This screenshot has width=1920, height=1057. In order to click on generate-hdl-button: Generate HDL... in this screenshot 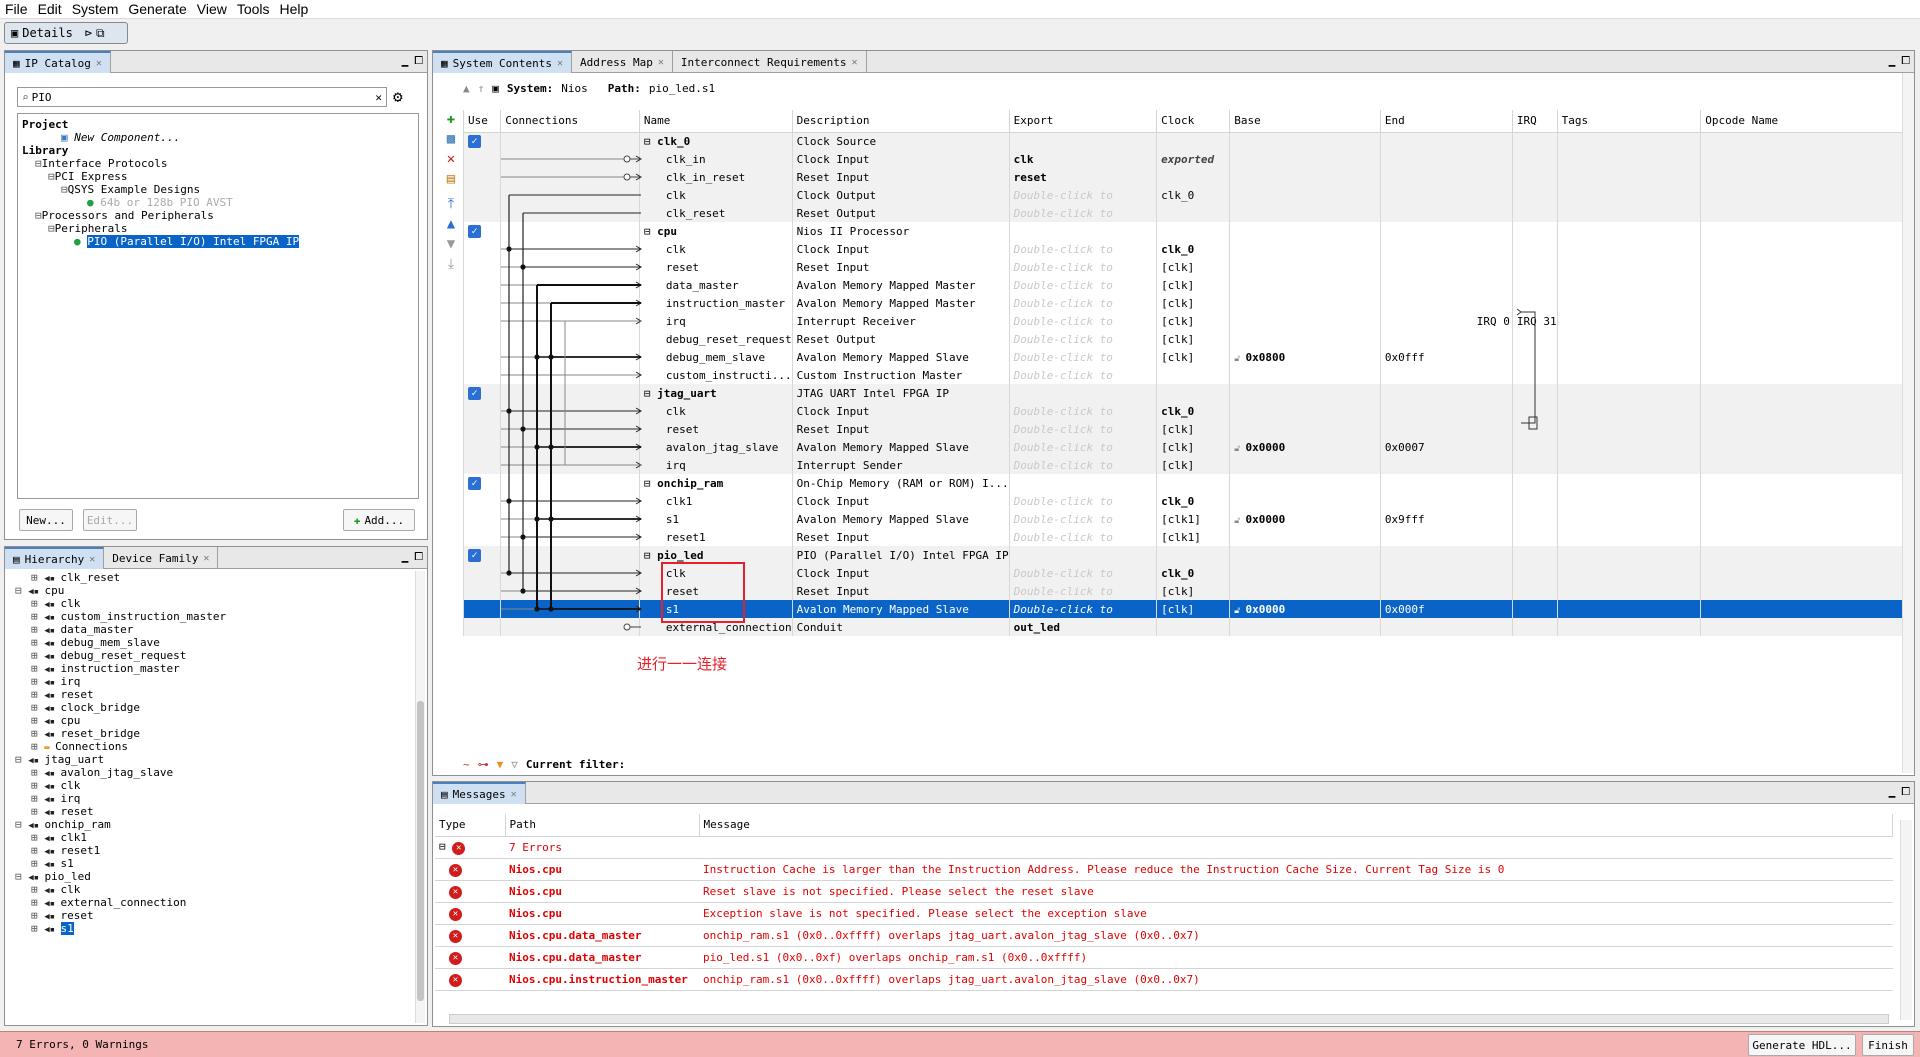, I will do `click(1802, 1045)`.